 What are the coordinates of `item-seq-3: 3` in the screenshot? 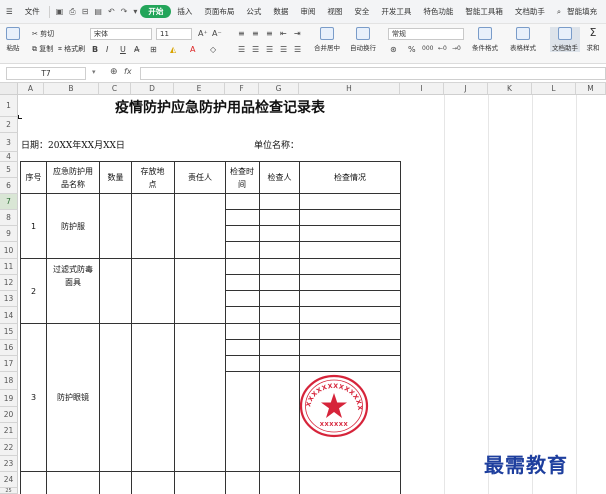 It's located at (33, 397).